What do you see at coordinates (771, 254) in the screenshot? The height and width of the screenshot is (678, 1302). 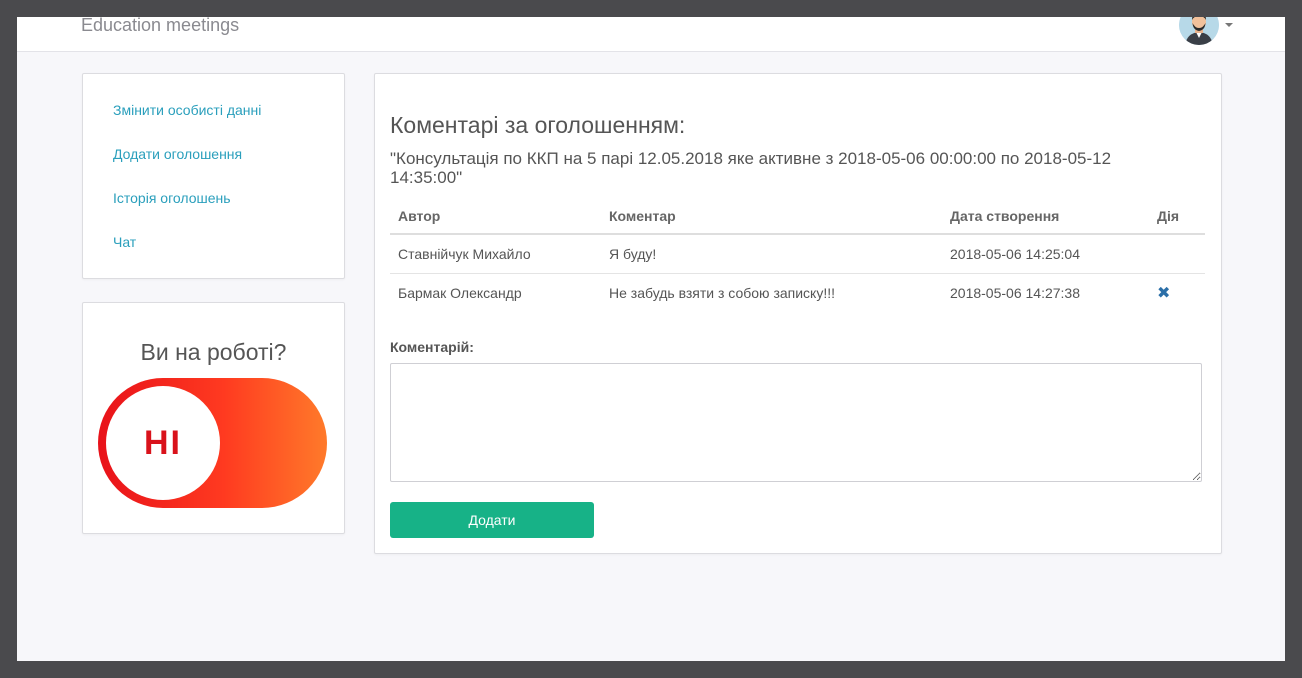 I see `cell-comment: Я буду!` at bounding box center [771, 254].